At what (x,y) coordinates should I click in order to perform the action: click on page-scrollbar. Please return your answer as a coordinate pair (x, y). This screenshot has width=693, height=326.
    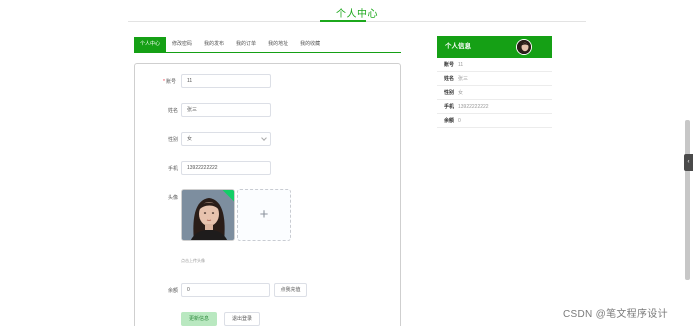
    Looking at the image, I should click on (687, 200).